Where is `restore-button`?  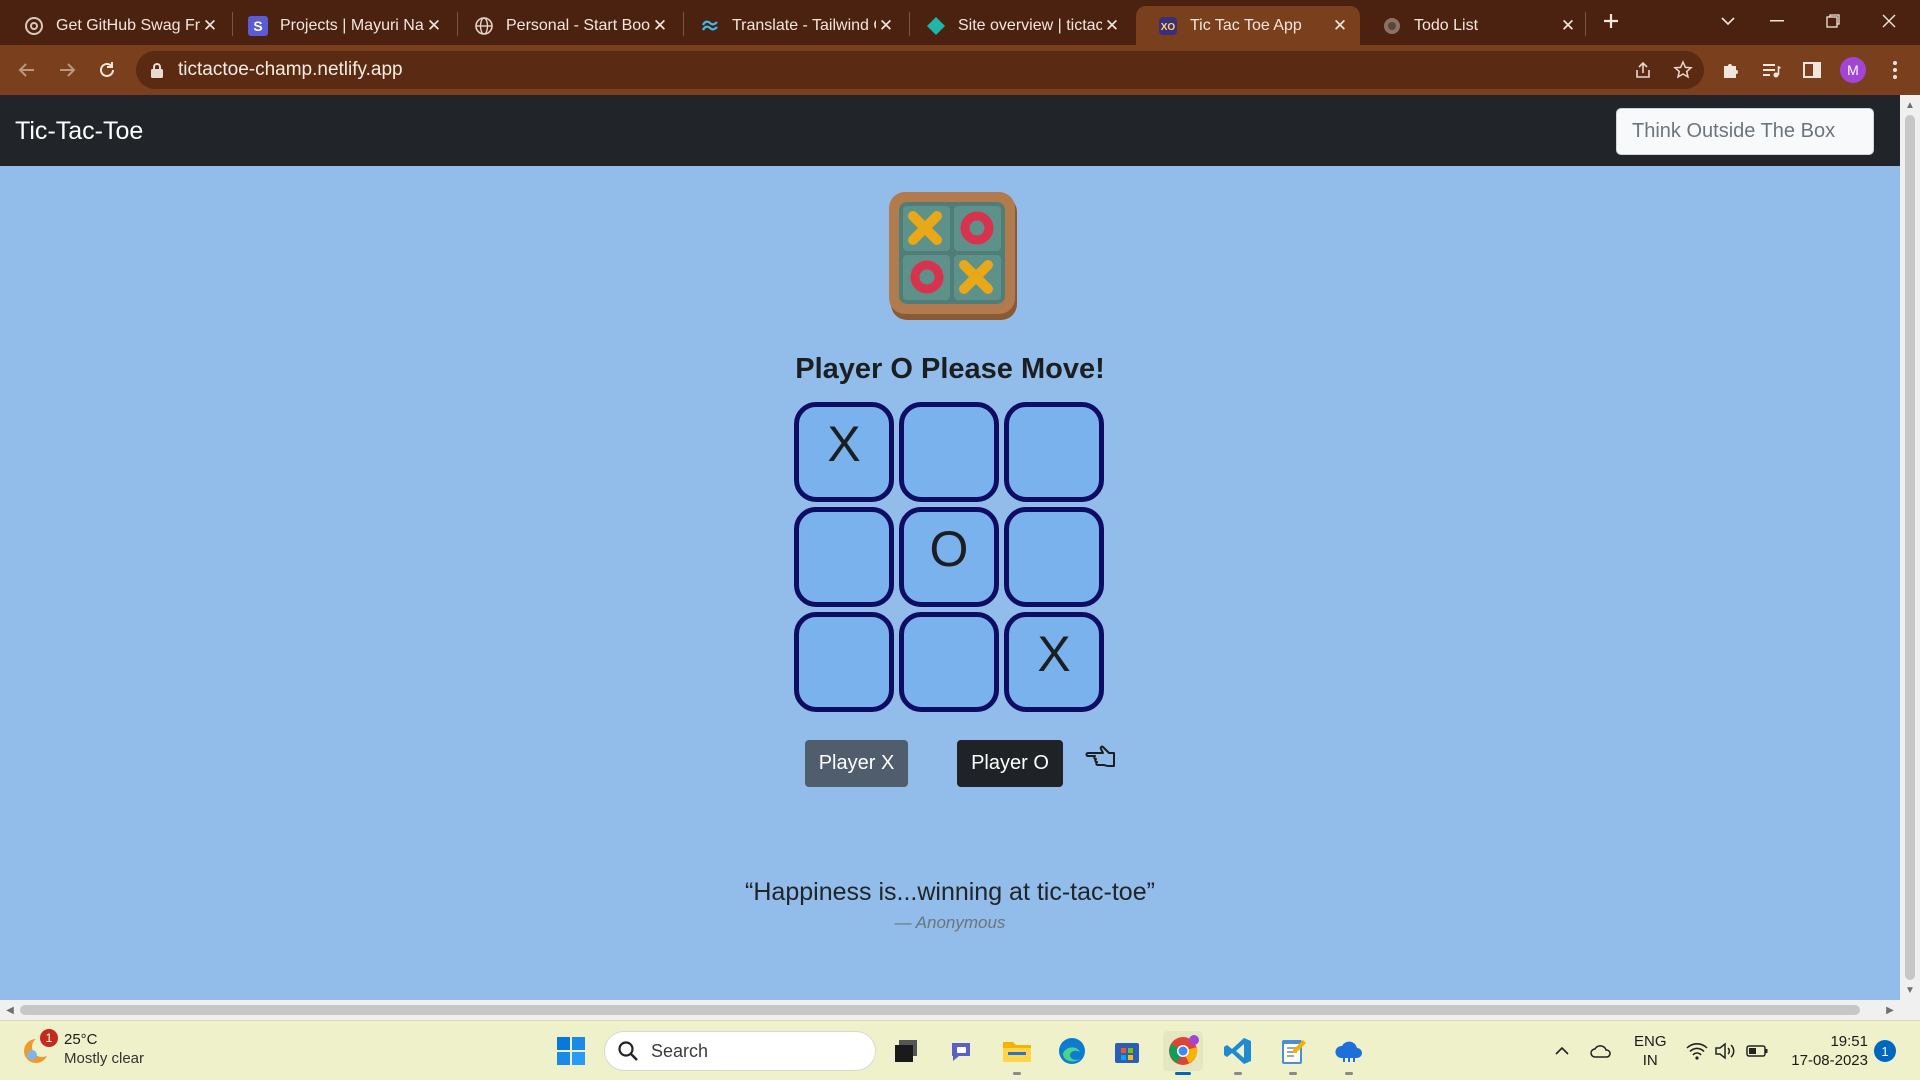 restore-button is located at coordinates (1833, 21).